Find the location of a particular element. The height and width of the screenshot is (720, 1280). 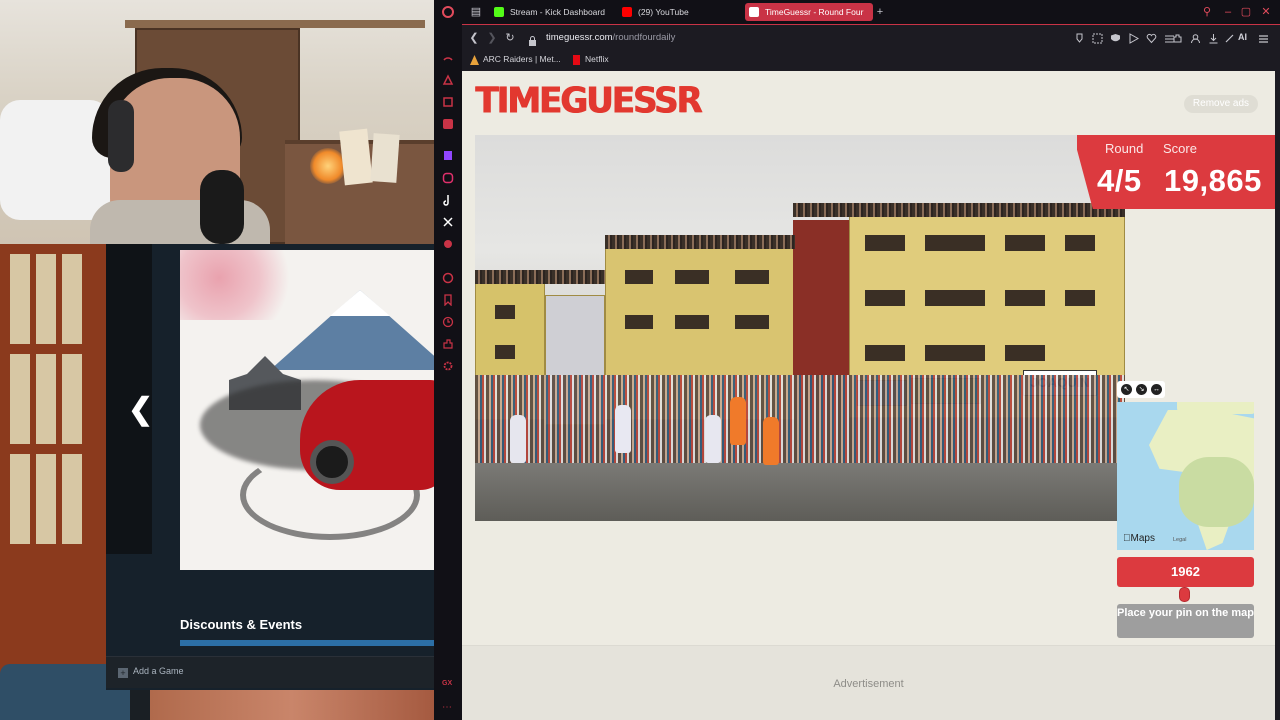

url-field: timeguessr.com/roundfourdaily is located at coordinates (610, 37).